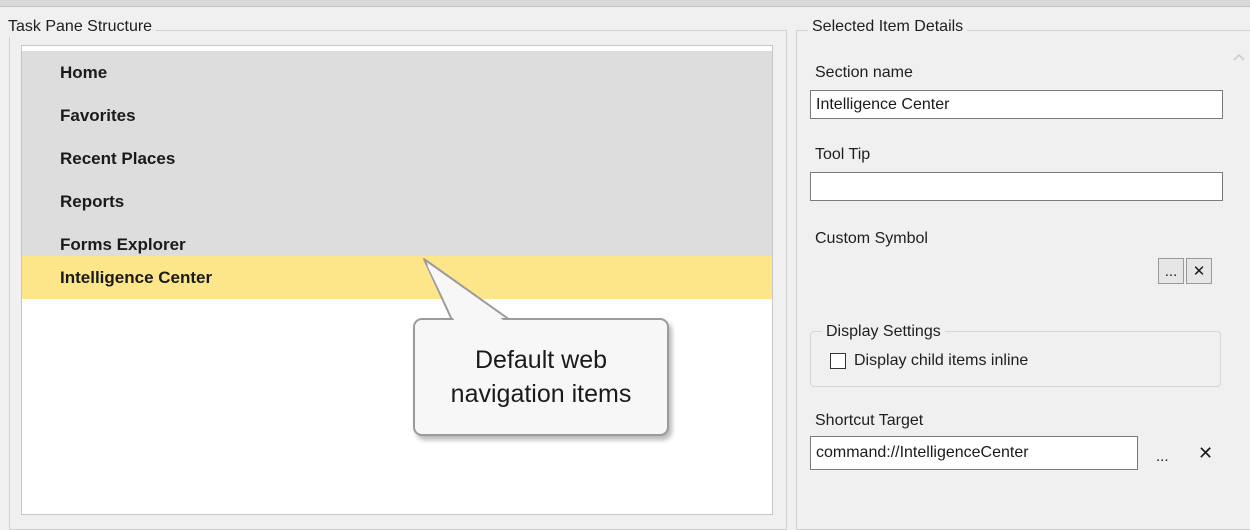 Image resolution: width=1250 pixels, height=530 pixels. Describe the element at coordinates (541, 377) in the screenshot. I see `annotation-callout: Default web navigation items` at that location.